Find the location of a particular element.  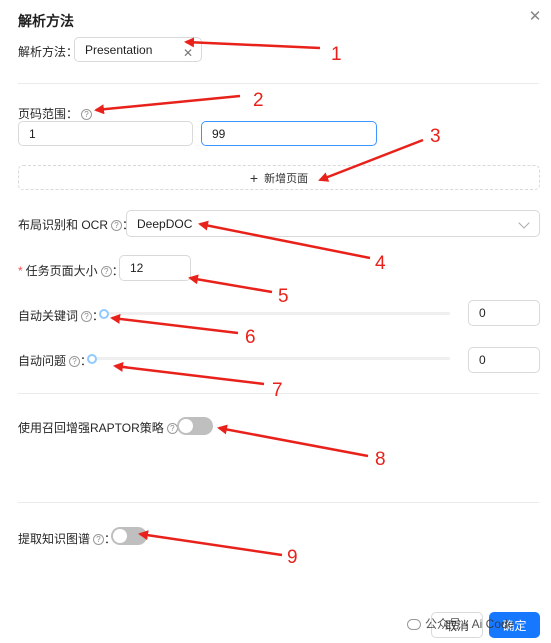

annotation-6: 6 is located at coordinates (250, 337).